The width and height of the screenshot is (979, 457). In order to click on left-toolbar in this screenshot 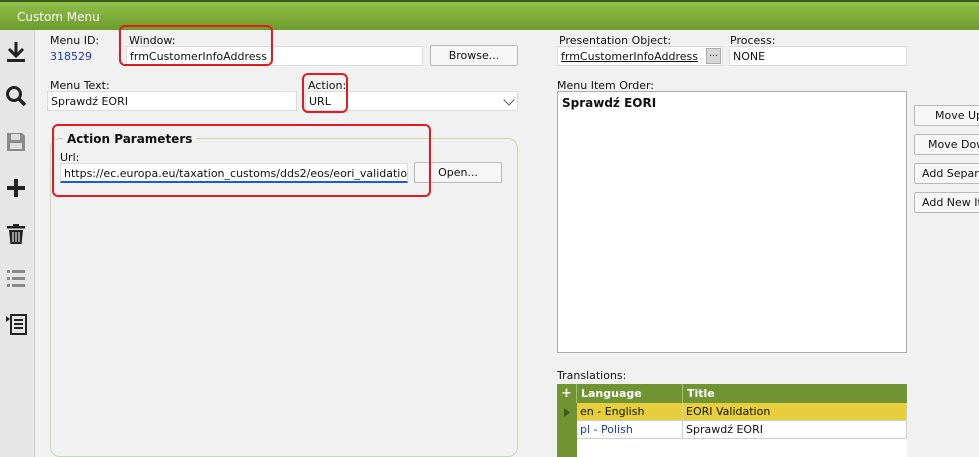, I will do `click(17, 243)`.